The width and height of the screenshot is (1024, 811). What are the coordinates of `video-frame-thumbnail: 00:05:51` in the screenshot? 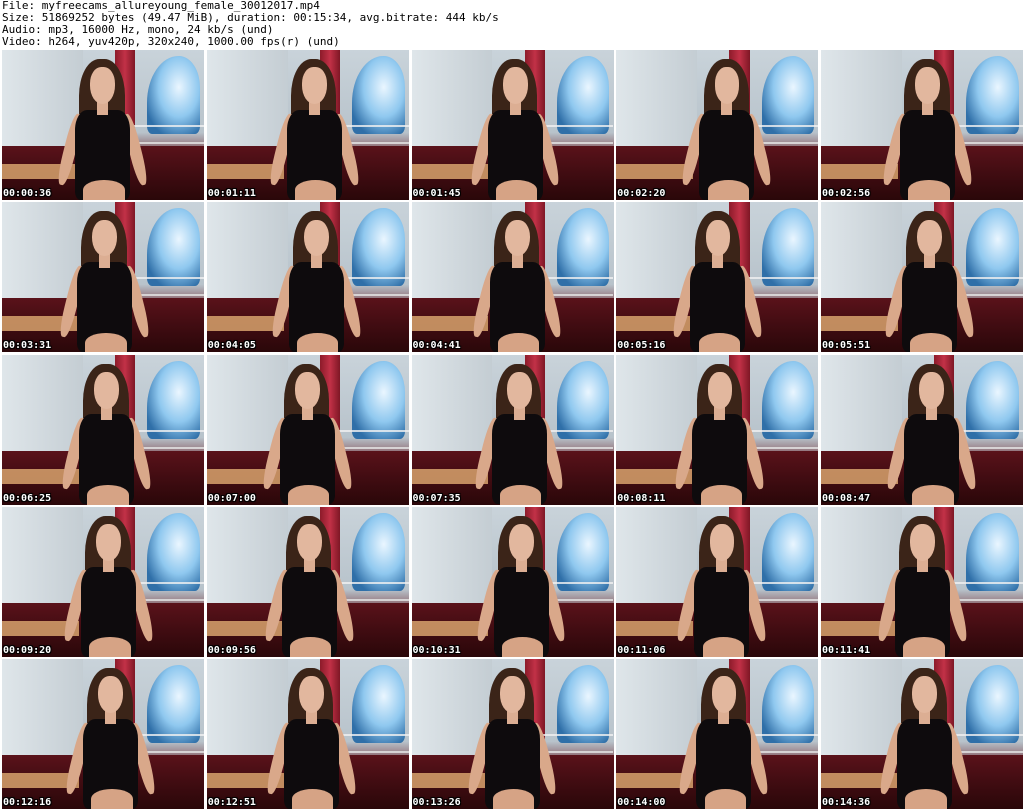 It's located at (922, 277).